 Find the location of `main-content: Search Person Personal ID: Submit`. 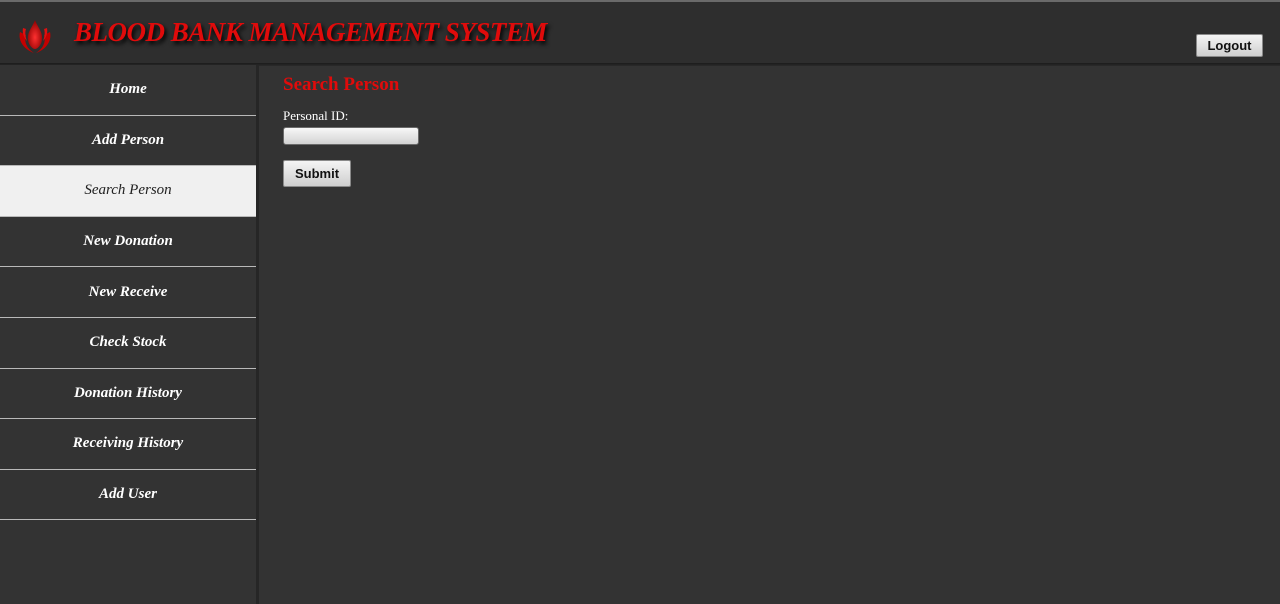

main-content: Search Person Personal ID: Submit is located at coordinates (351, 129).